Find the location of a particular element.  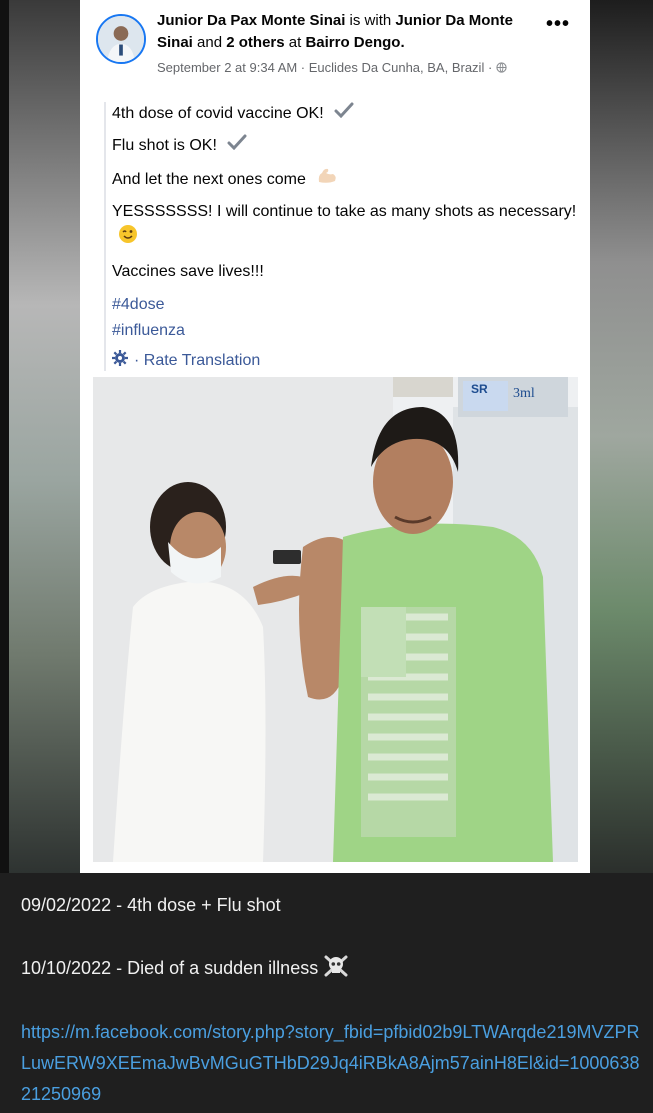

with-text: is with is located at coordinates (370, 20).